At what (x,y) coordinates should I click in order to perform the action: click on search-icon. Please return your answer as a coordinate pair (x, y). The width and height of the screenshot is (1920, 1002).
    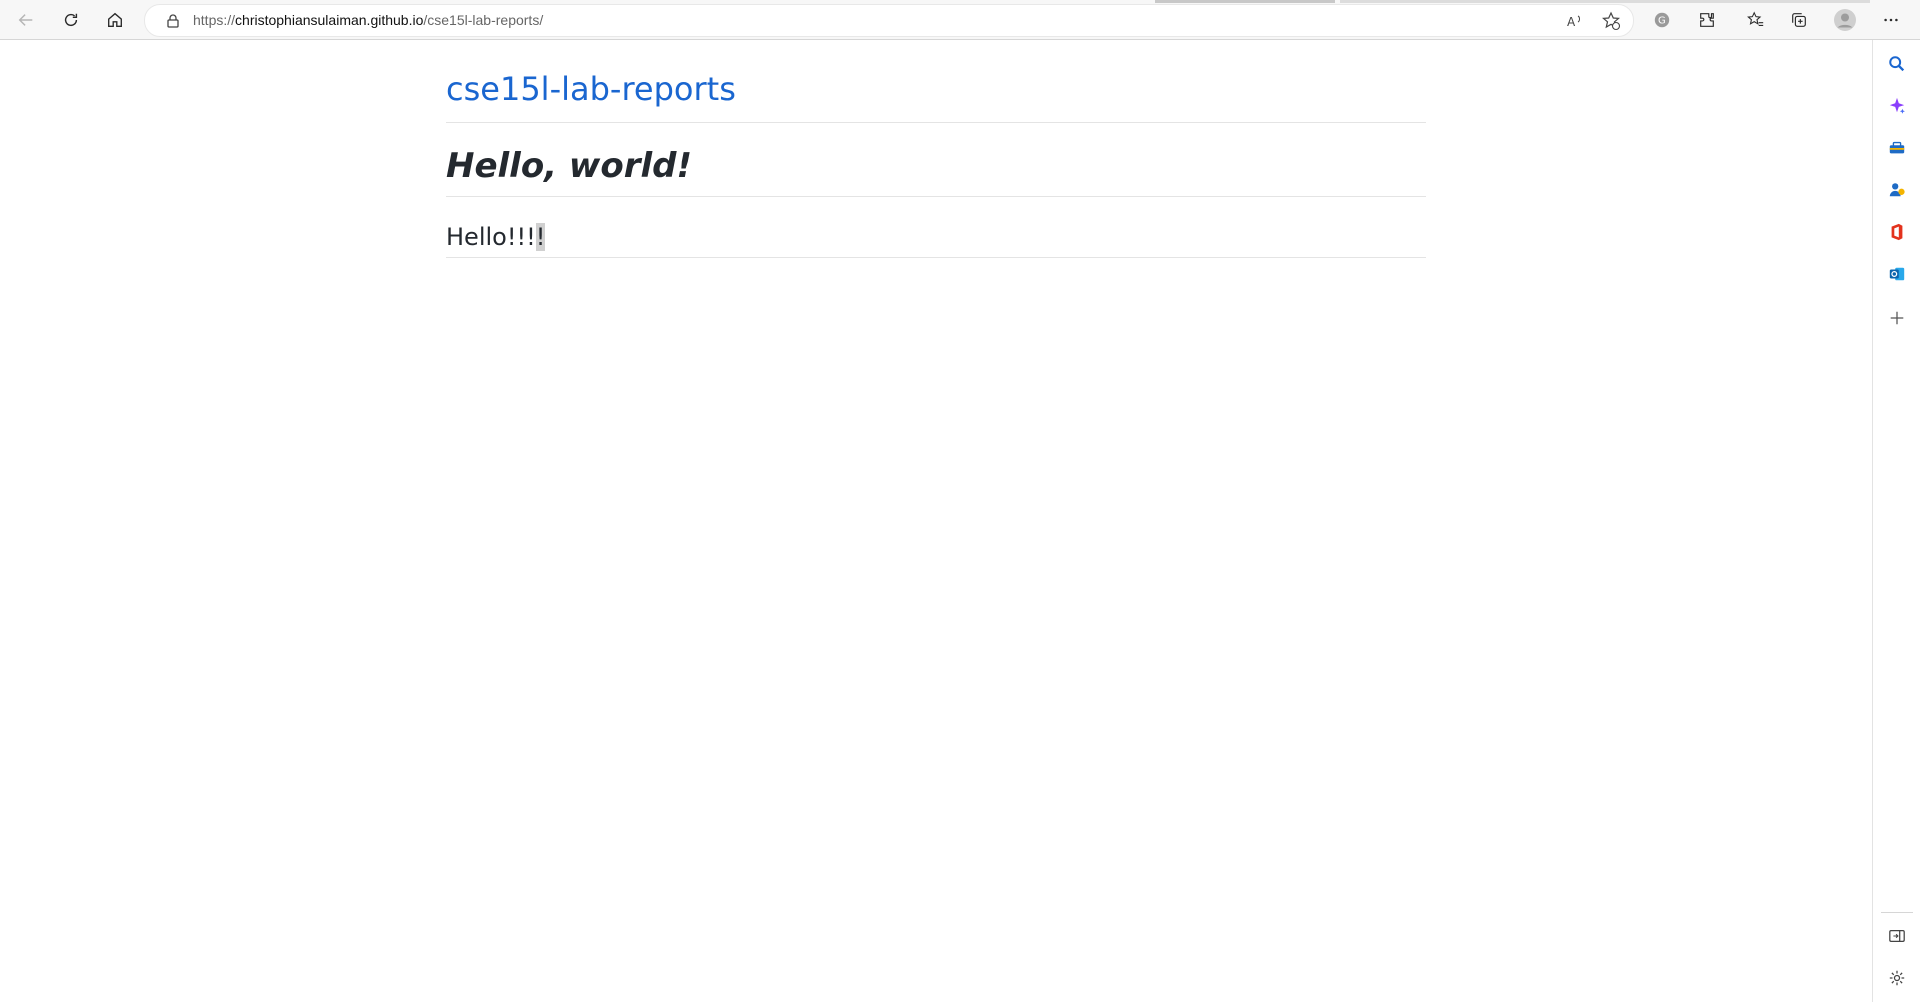
    Looking at the image, I should click on (1897, 64).